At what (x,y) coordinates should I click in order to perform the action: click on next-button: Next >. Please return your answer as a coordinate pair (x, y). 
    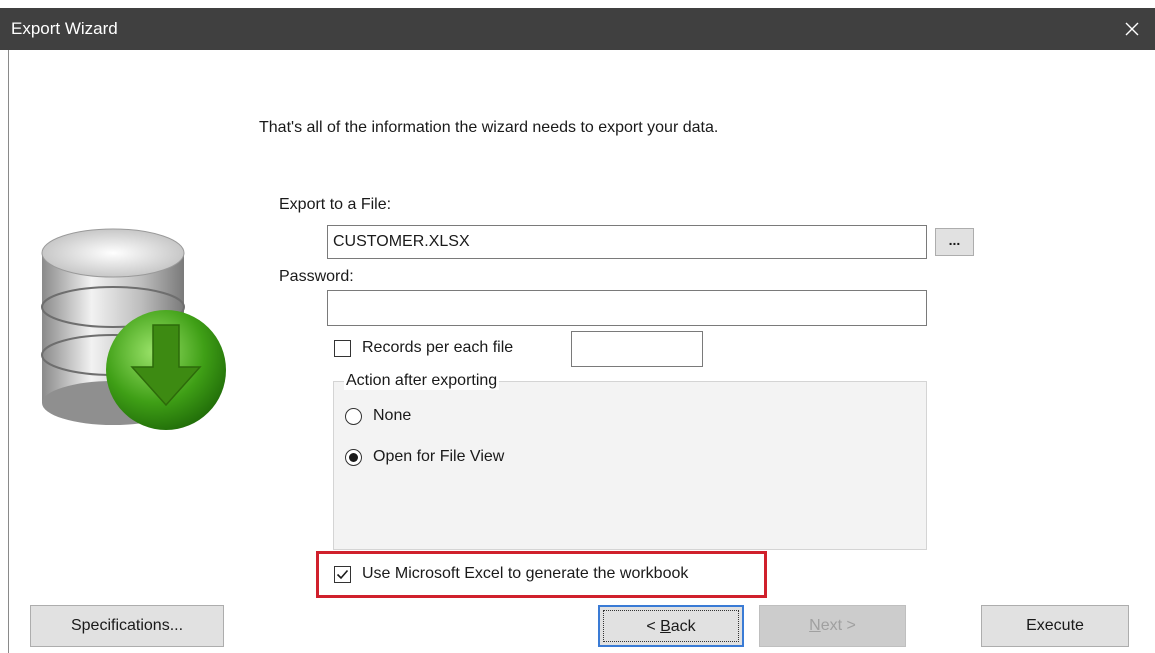
    Looking at the image, I should click on (832, 626).